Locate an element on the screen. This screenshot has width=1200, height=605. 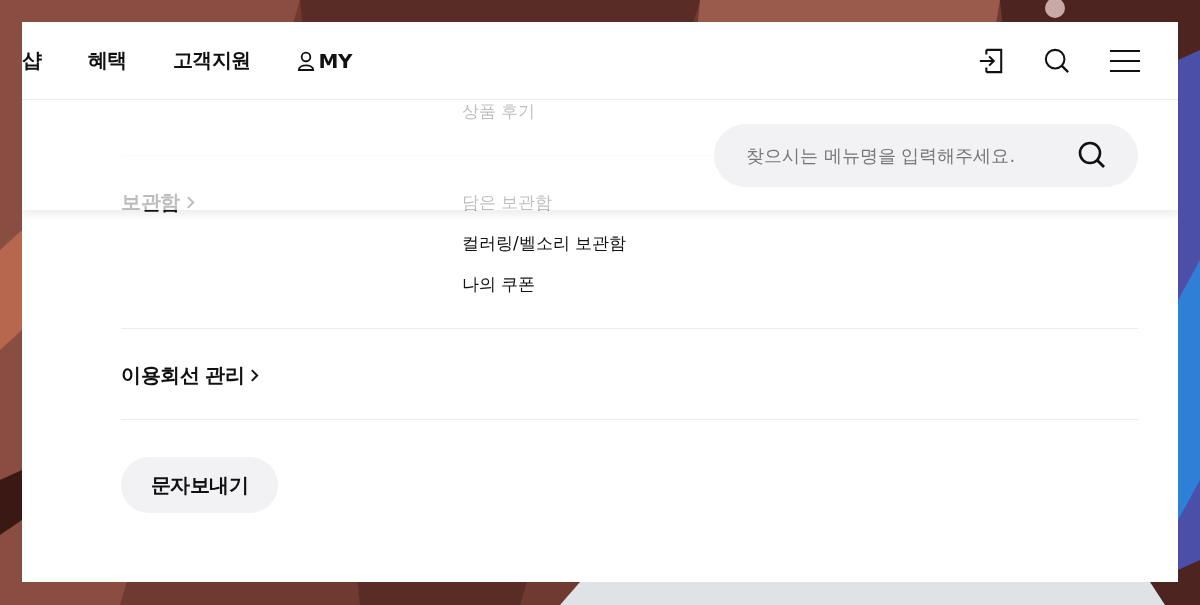
user-icon is located at coordinates (305, 60).